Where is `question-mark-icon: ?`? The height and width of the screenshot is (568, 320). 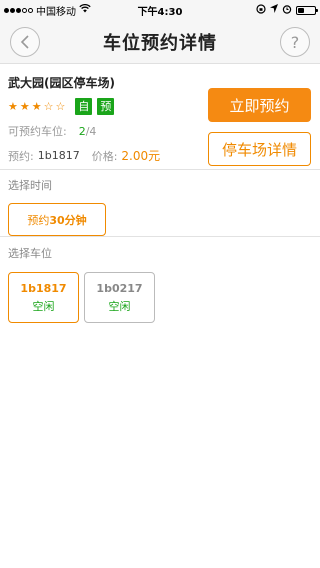
question-mark-icon: ? is located at coordinates (295, 42).